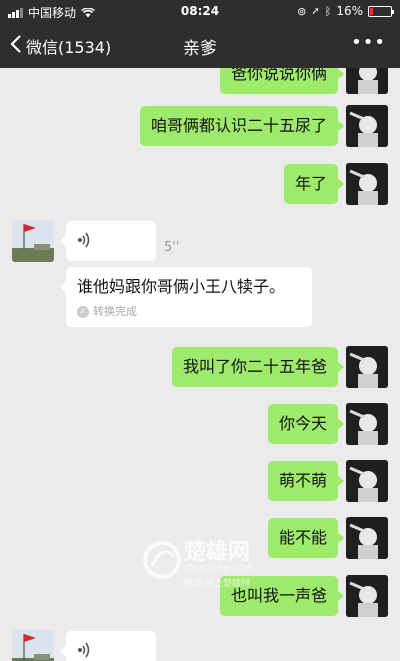 The height and width of the screenshot is (661, 400). I want to click on message-bubble: 爸你说说你俩, so click(282, 81).